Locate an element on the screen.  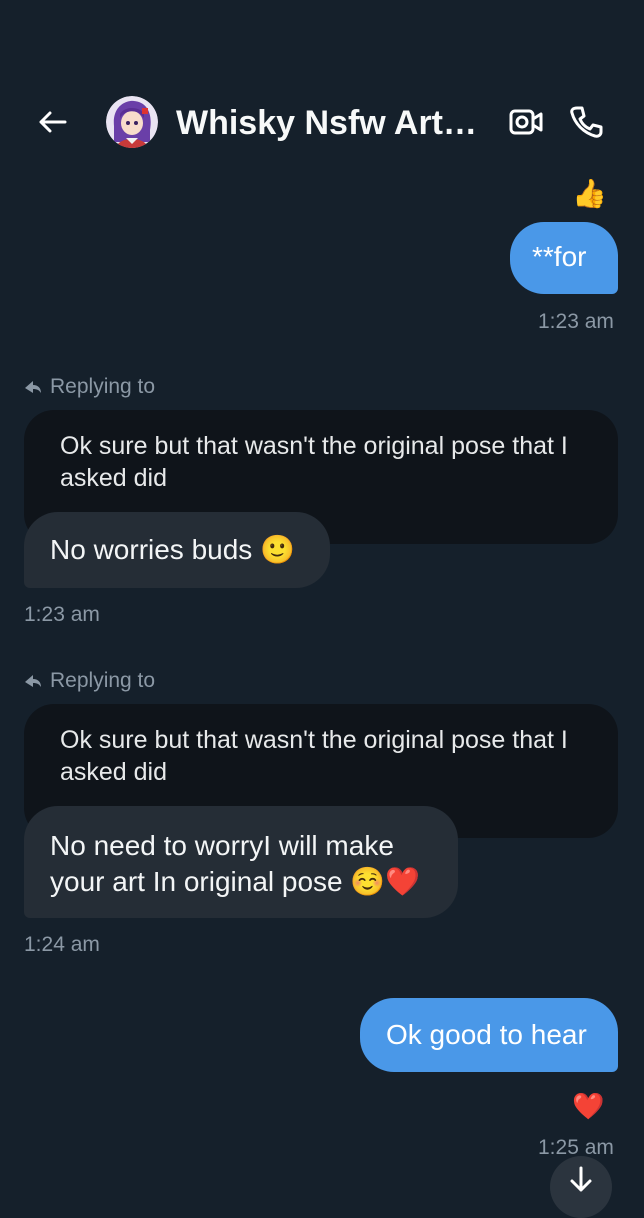
arrow-down-icon is located at coordinates (581, 1179).